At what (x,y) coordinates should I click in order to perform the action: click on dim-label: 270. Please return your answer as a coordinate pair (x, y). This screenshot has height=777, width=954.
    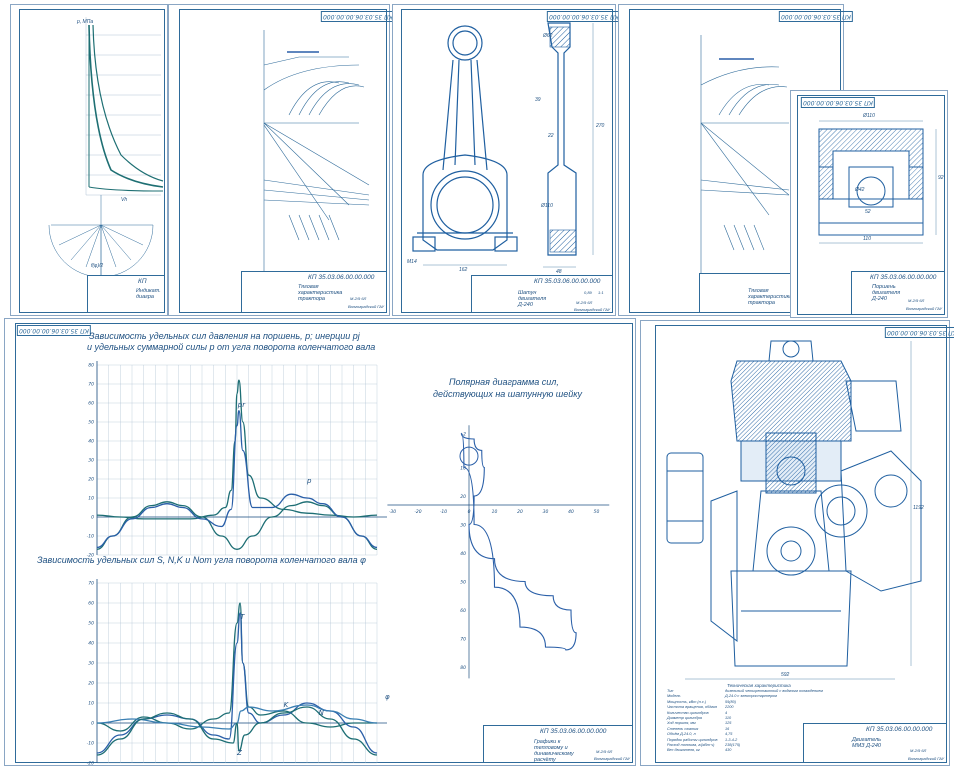
    Looking at the image, I should click on (600, 126).